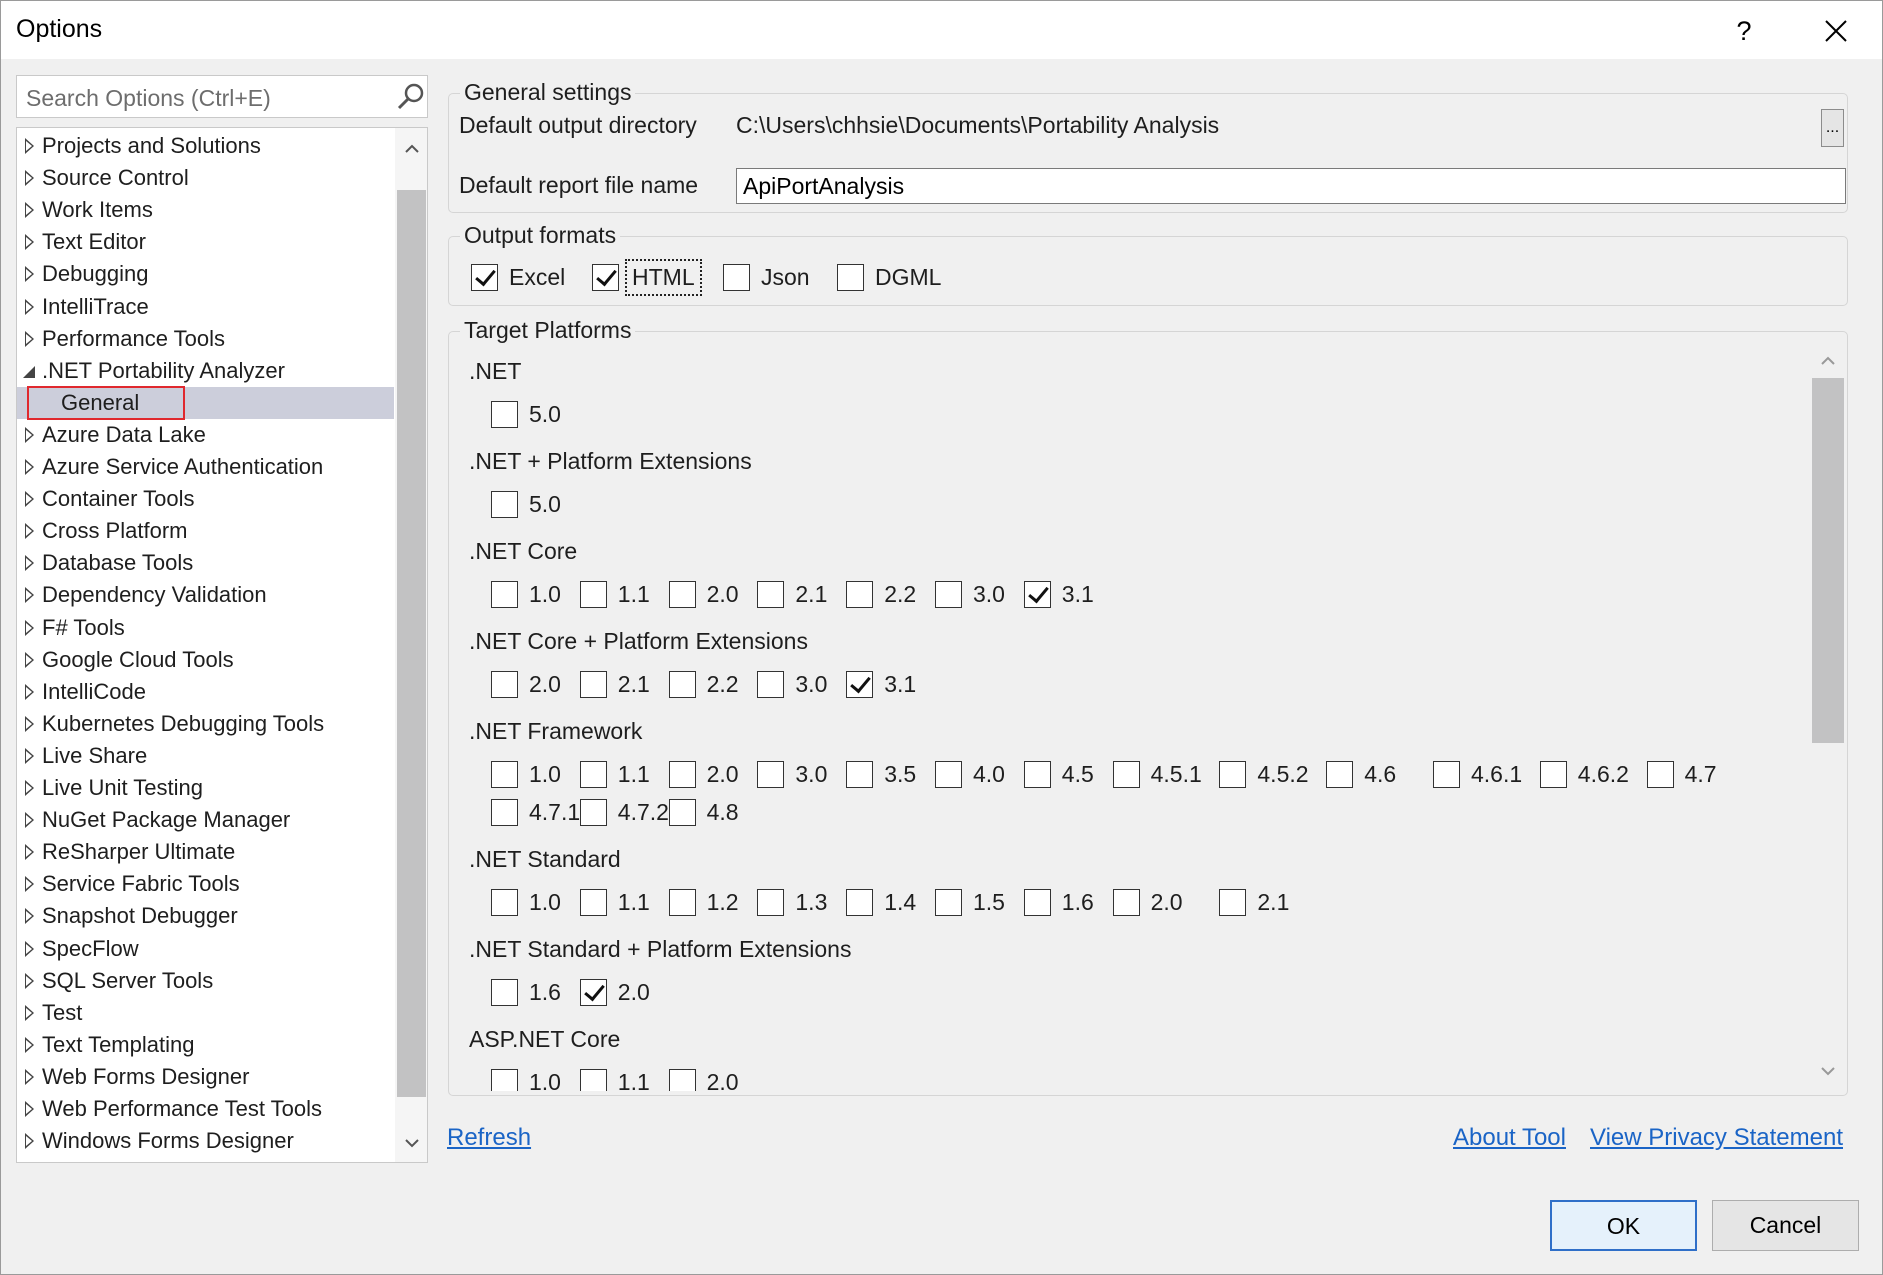 The image size is (1883, 1275). Describe the element at coordinates (205, 628) in the screenshot. I see `tree-item: F# Tools` at that location.